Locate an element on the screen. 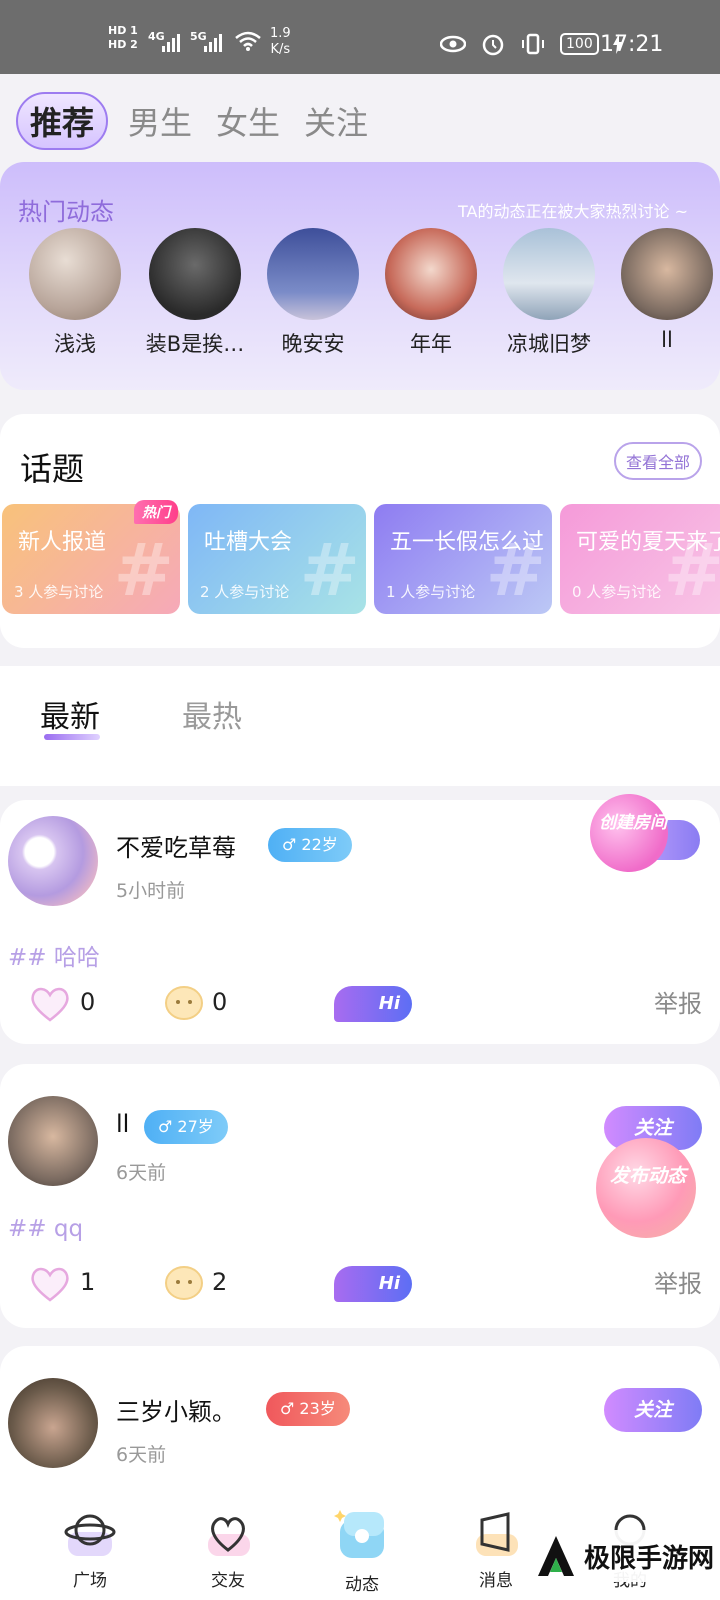  post-time: 5小时前 is located at coordinates (151, 891).